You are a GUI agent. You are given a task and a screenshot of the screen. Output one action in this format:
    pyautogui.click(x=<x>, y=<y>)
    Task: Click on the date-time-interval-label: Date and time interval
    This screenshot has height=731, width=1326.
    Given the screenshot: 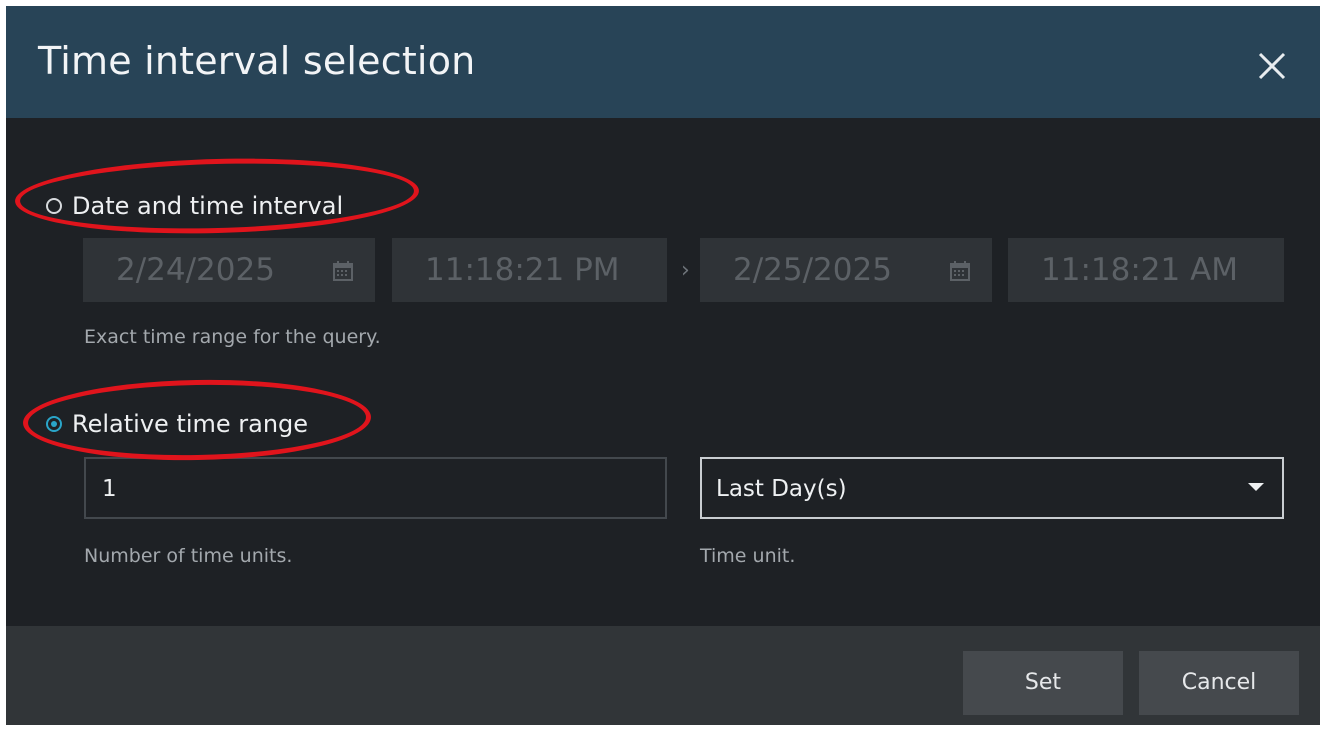 What is the action you would take?
    pyautogui.click(x=208, y=206)
    